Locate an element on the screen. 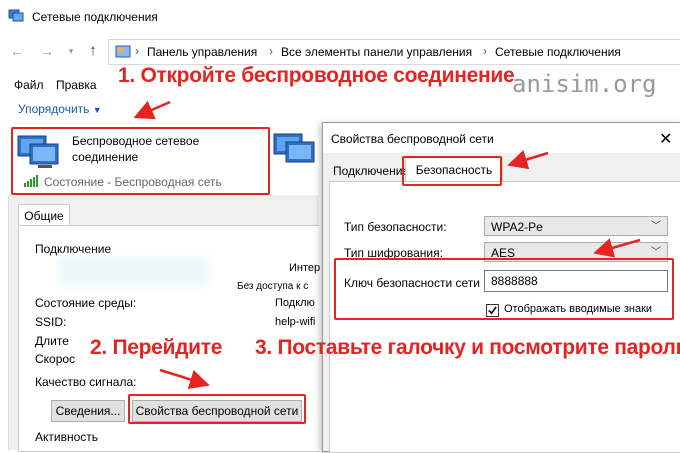 The width and height of the screenshot is (680, 453). chevron-down-icon: ﹀ is located at coordinates (656, 226).